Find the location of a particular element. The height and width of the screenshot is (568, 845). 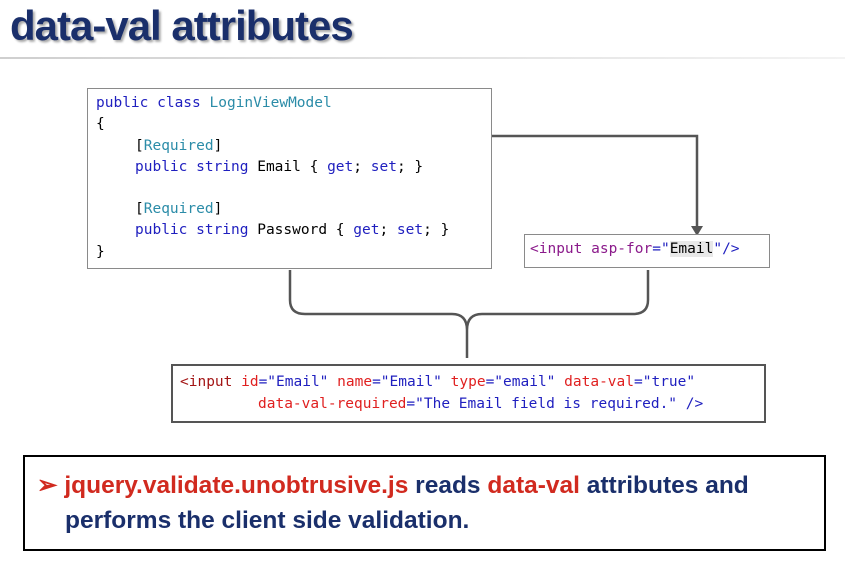

note-text: attributes and is located at coordinates (664, 485).